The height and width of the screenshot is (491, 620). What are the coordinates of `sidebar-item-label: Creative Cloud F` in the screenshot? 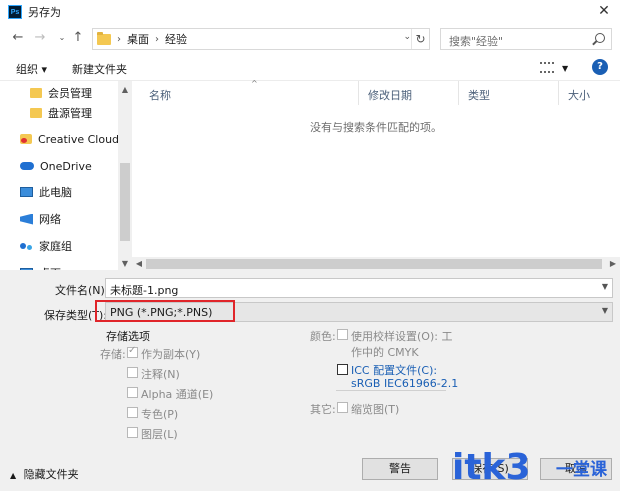 It's located at (83, 139).